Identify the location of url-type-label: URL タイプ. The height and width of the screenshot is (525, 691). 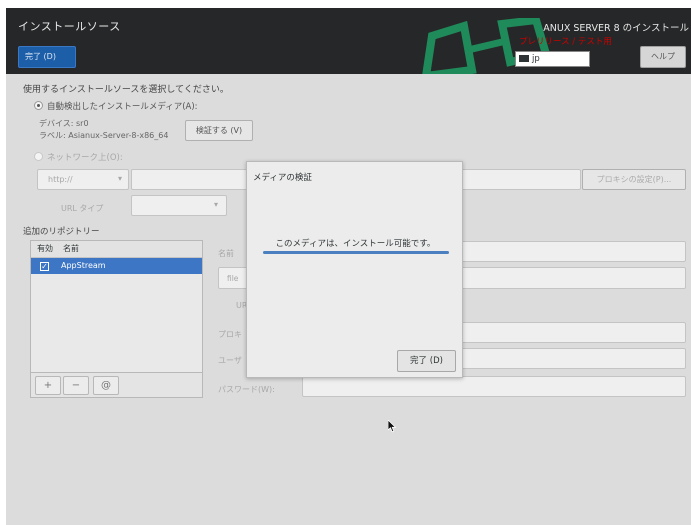
(82, 208).